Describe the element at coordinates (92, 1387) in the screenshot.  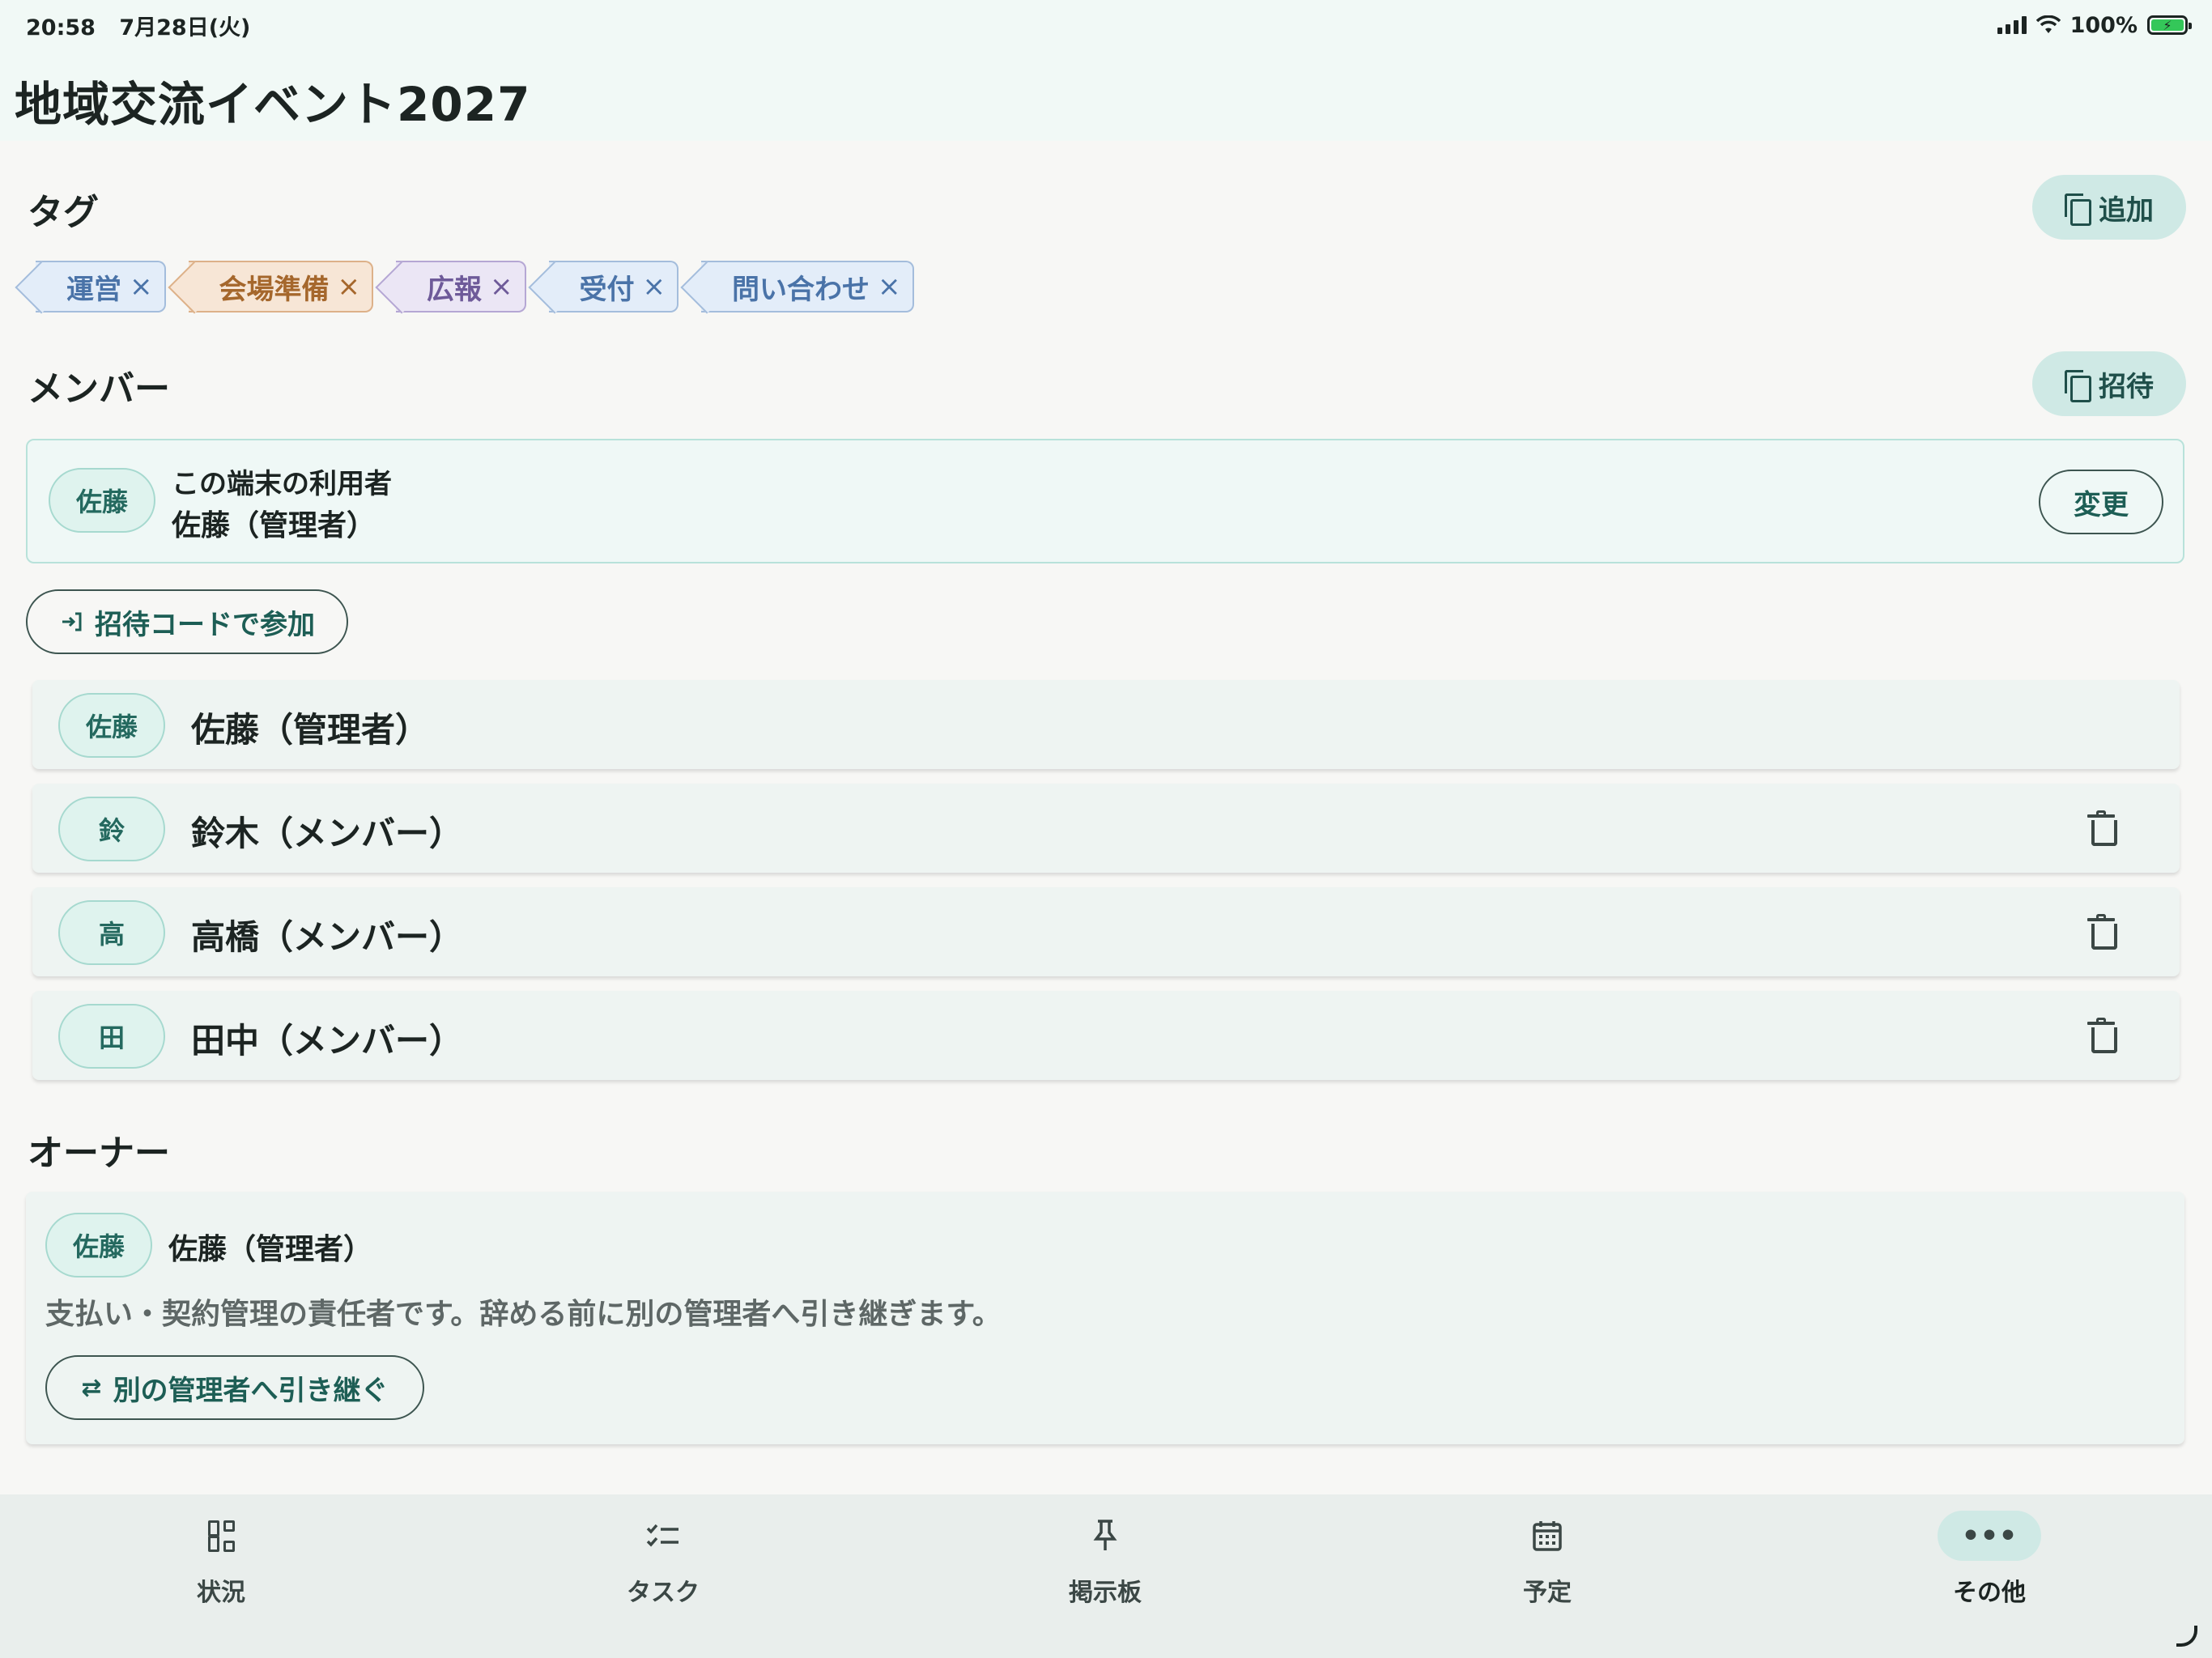
I see `swap-icon: ⇄` at that location.